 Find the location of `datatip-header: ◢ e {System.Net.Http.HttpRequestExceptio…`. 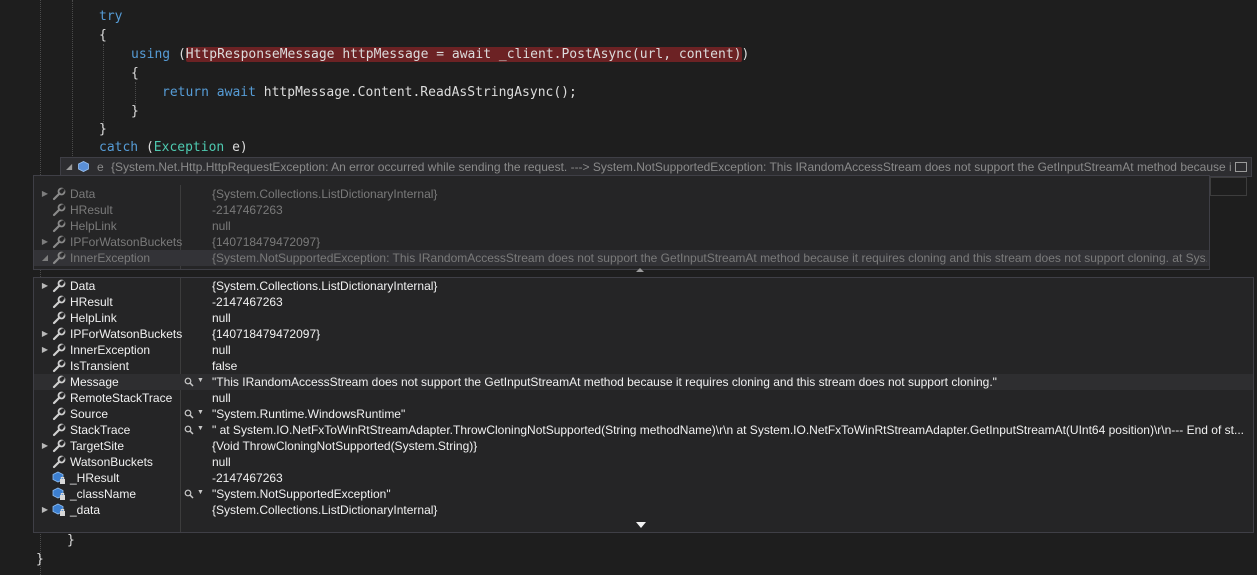

datatip-header: ◢ e {System.Net.Http.HttpRequestExceptio… is located at coordinates (656, 167).